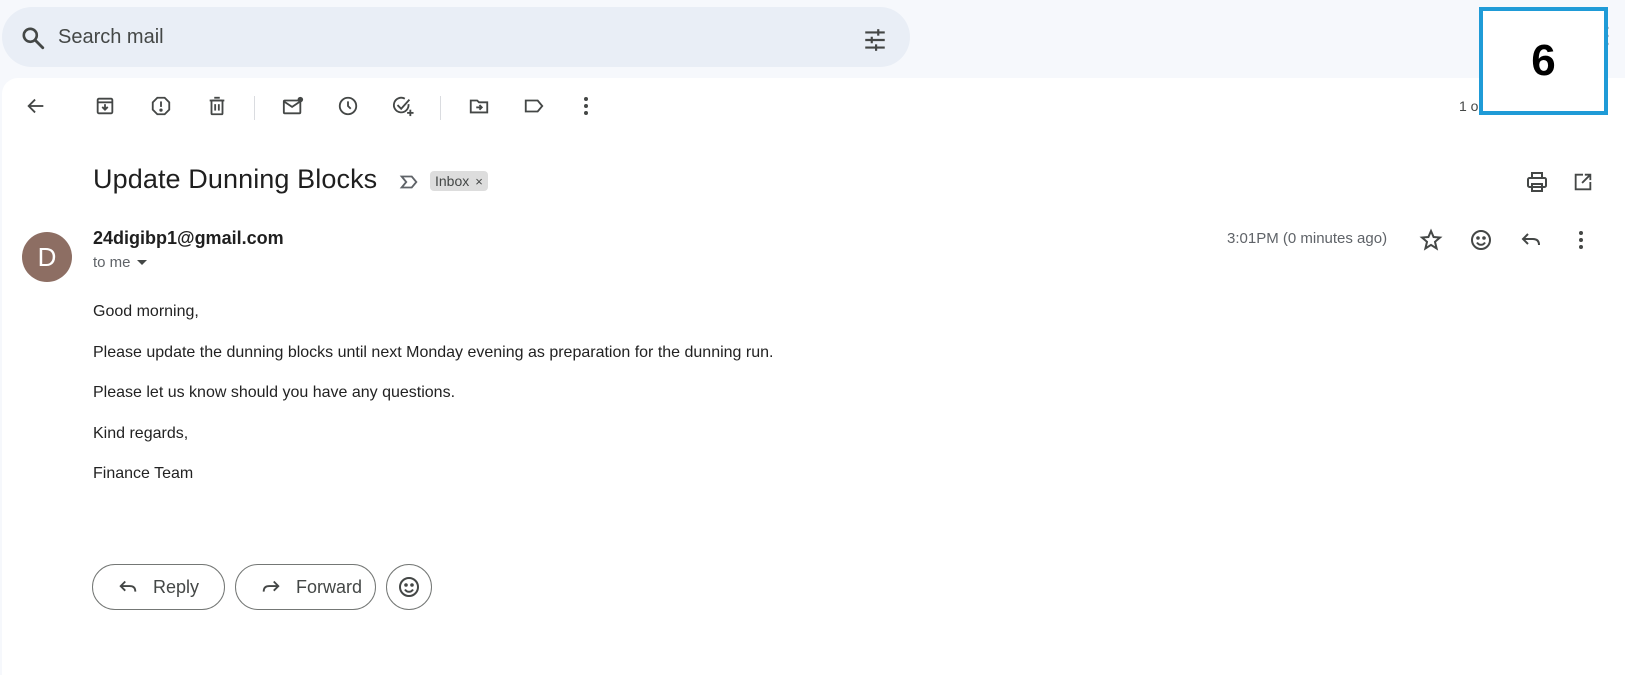  Describe the element at coordinates (146, 311) in the screenshot. I see `body-line: Good morning,` at that location.